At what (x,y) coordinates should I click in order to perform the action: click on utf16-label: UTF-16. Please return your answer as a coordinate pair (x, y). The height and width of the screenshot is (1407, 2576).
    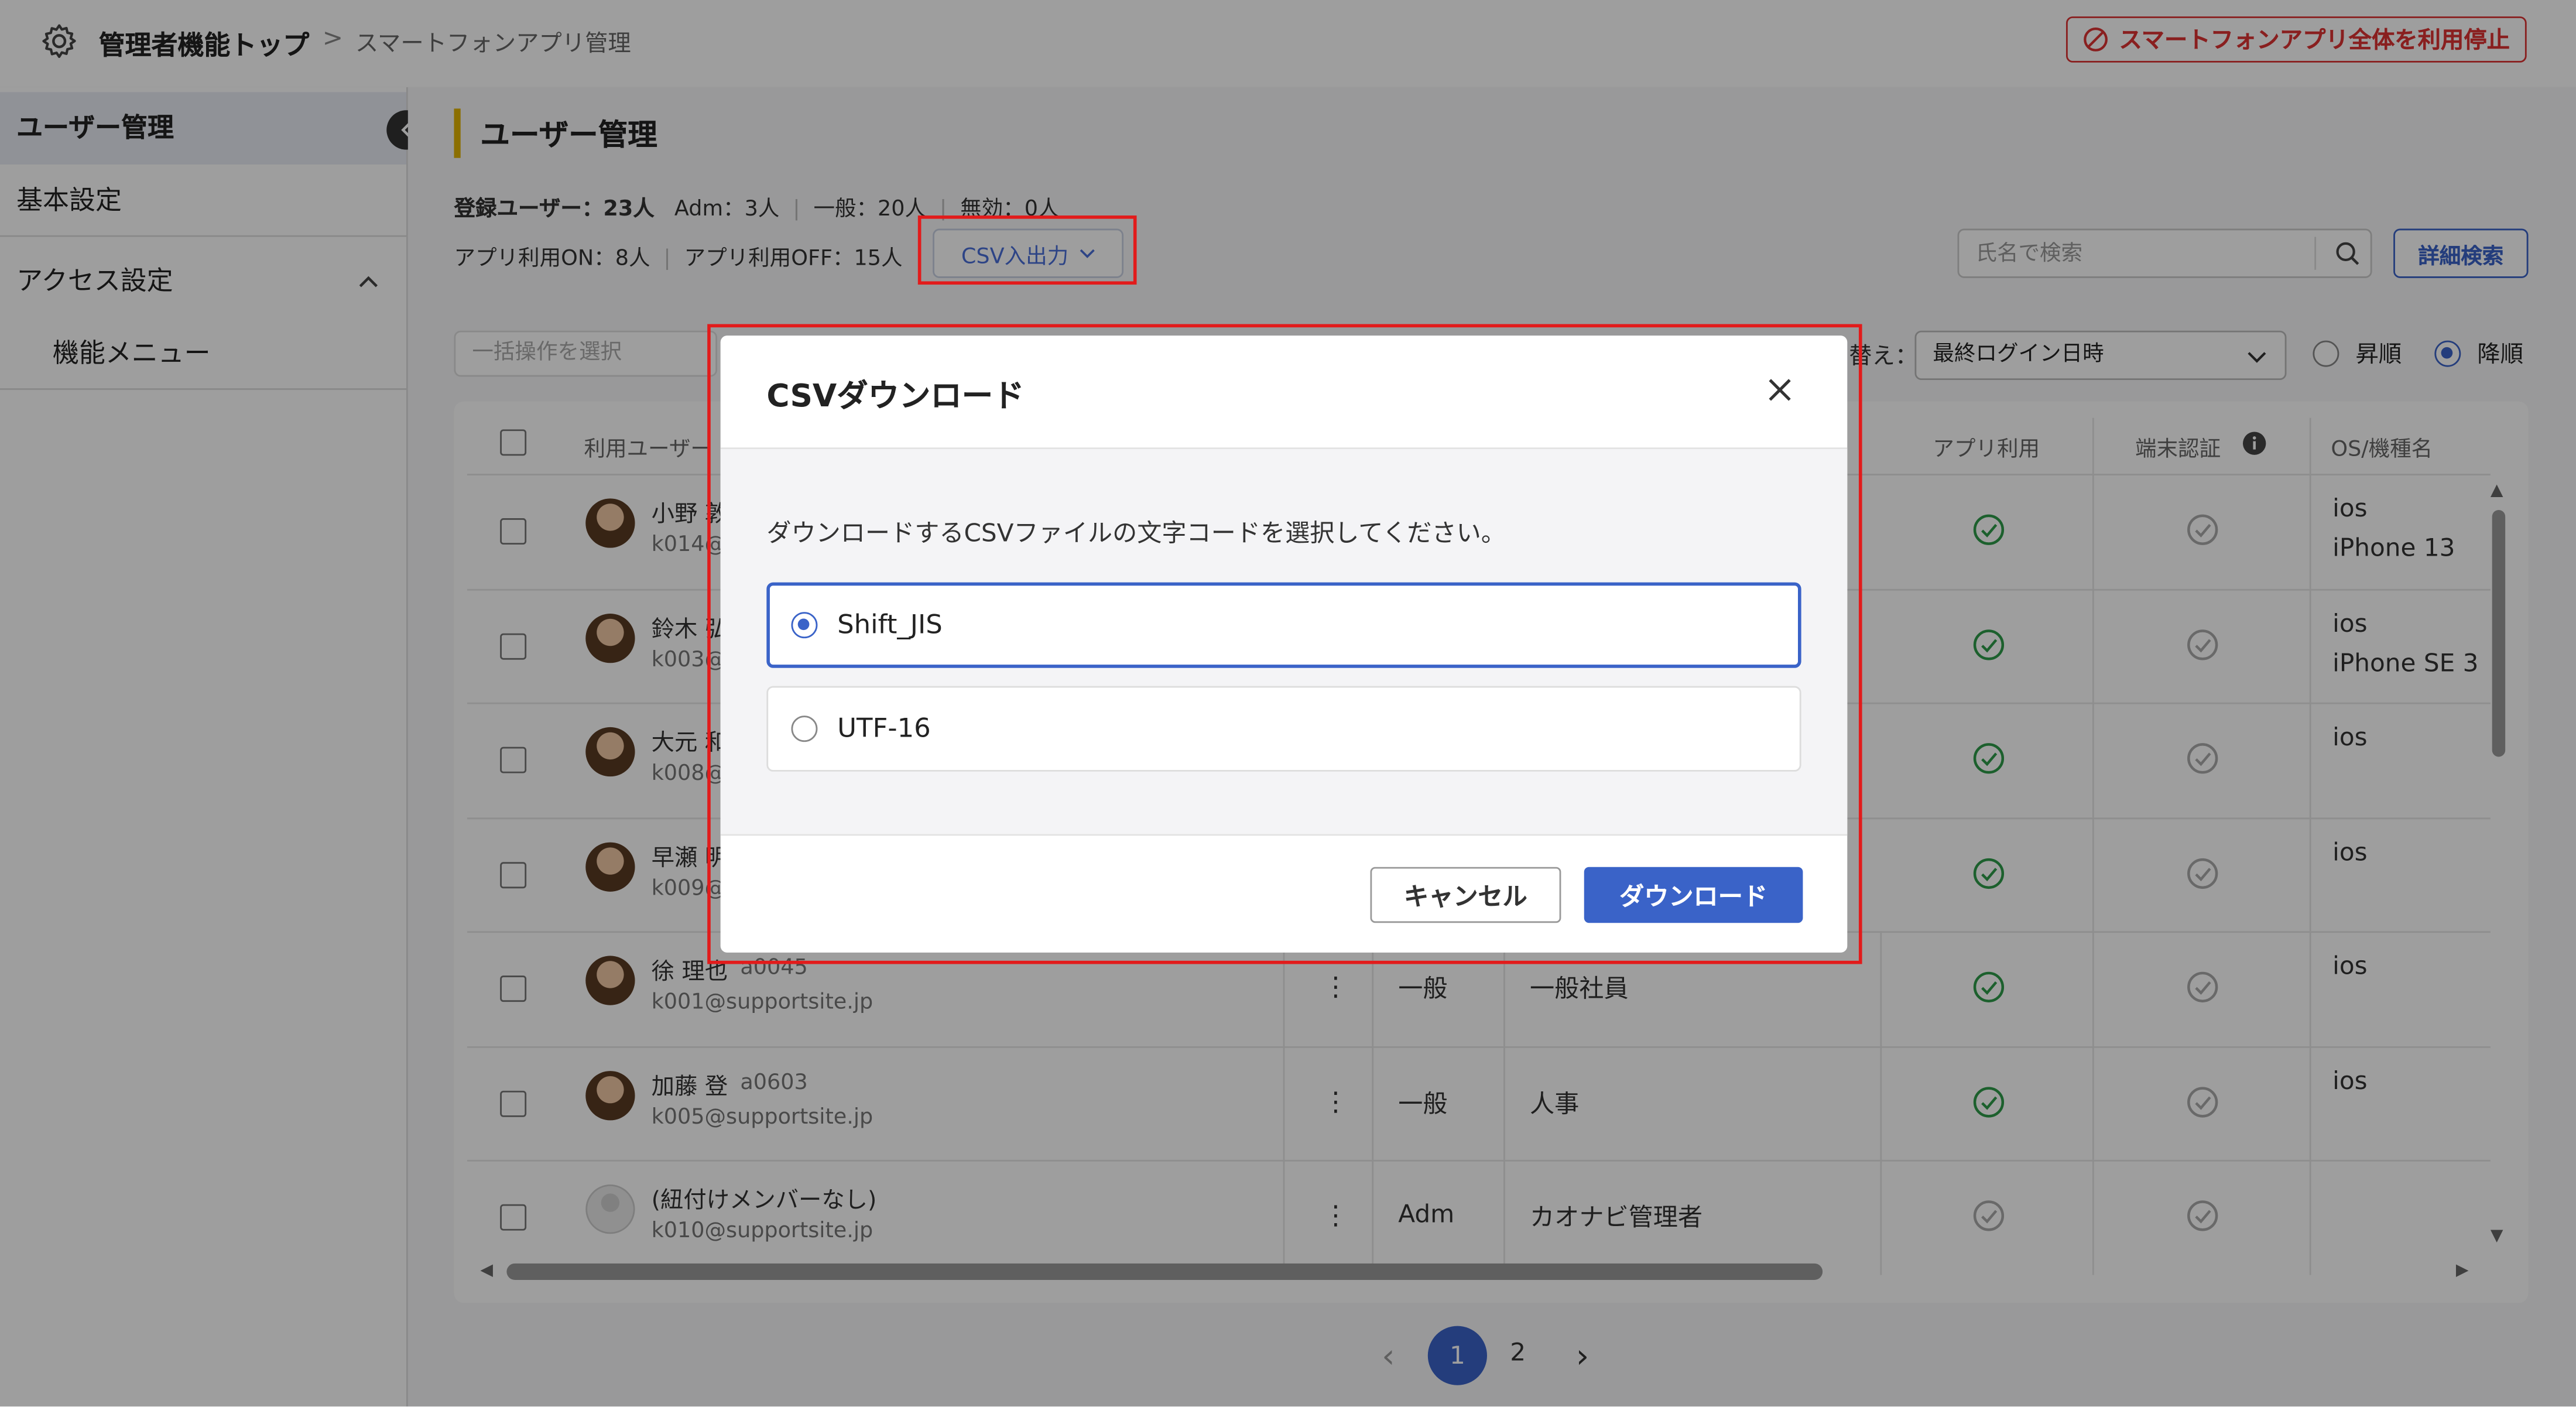
    Looking at the image, I should click on (884, 728).